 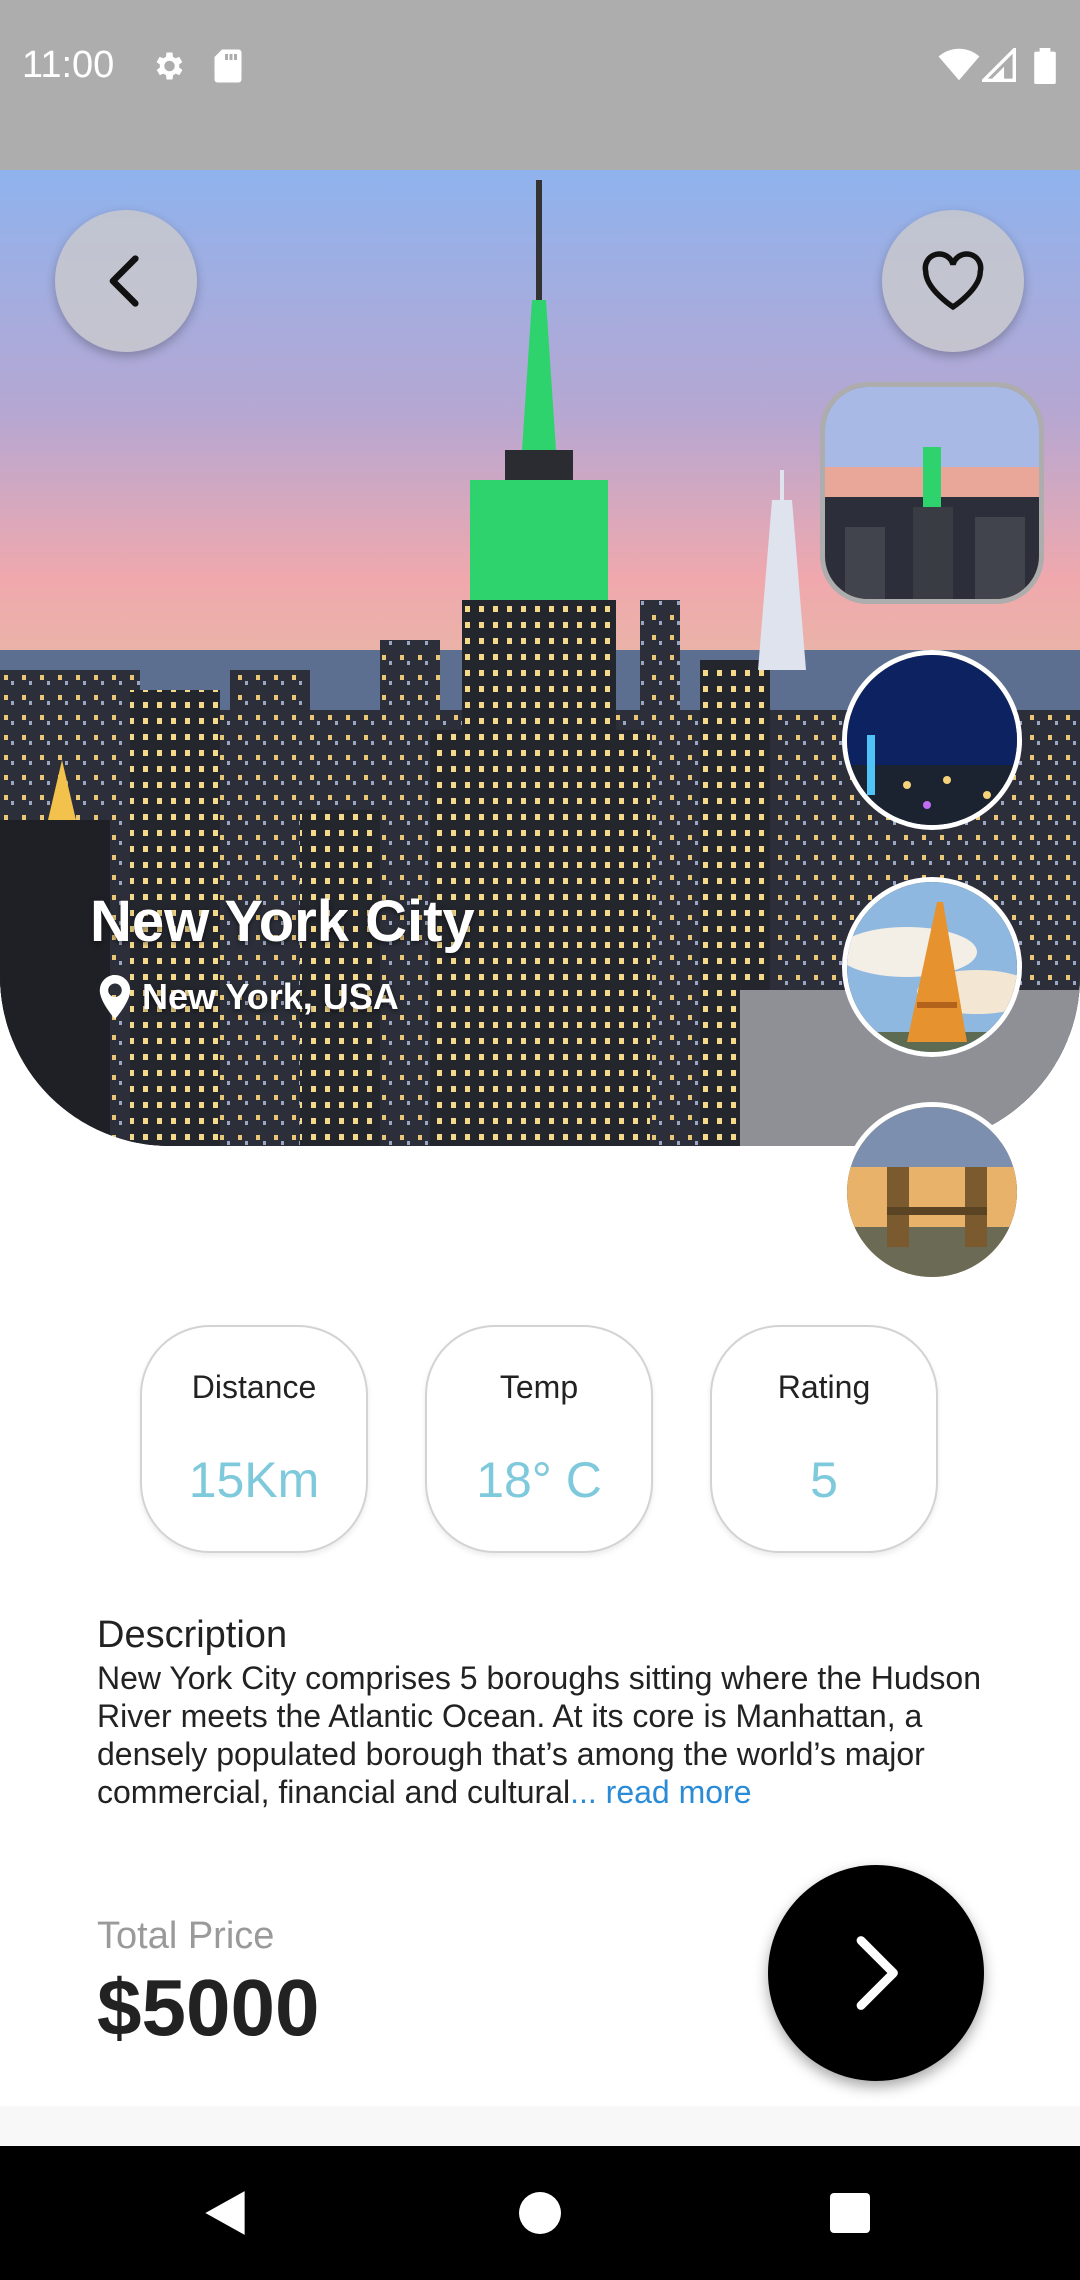 I want to click on nav-home-button, so click(x=540, y=2213).